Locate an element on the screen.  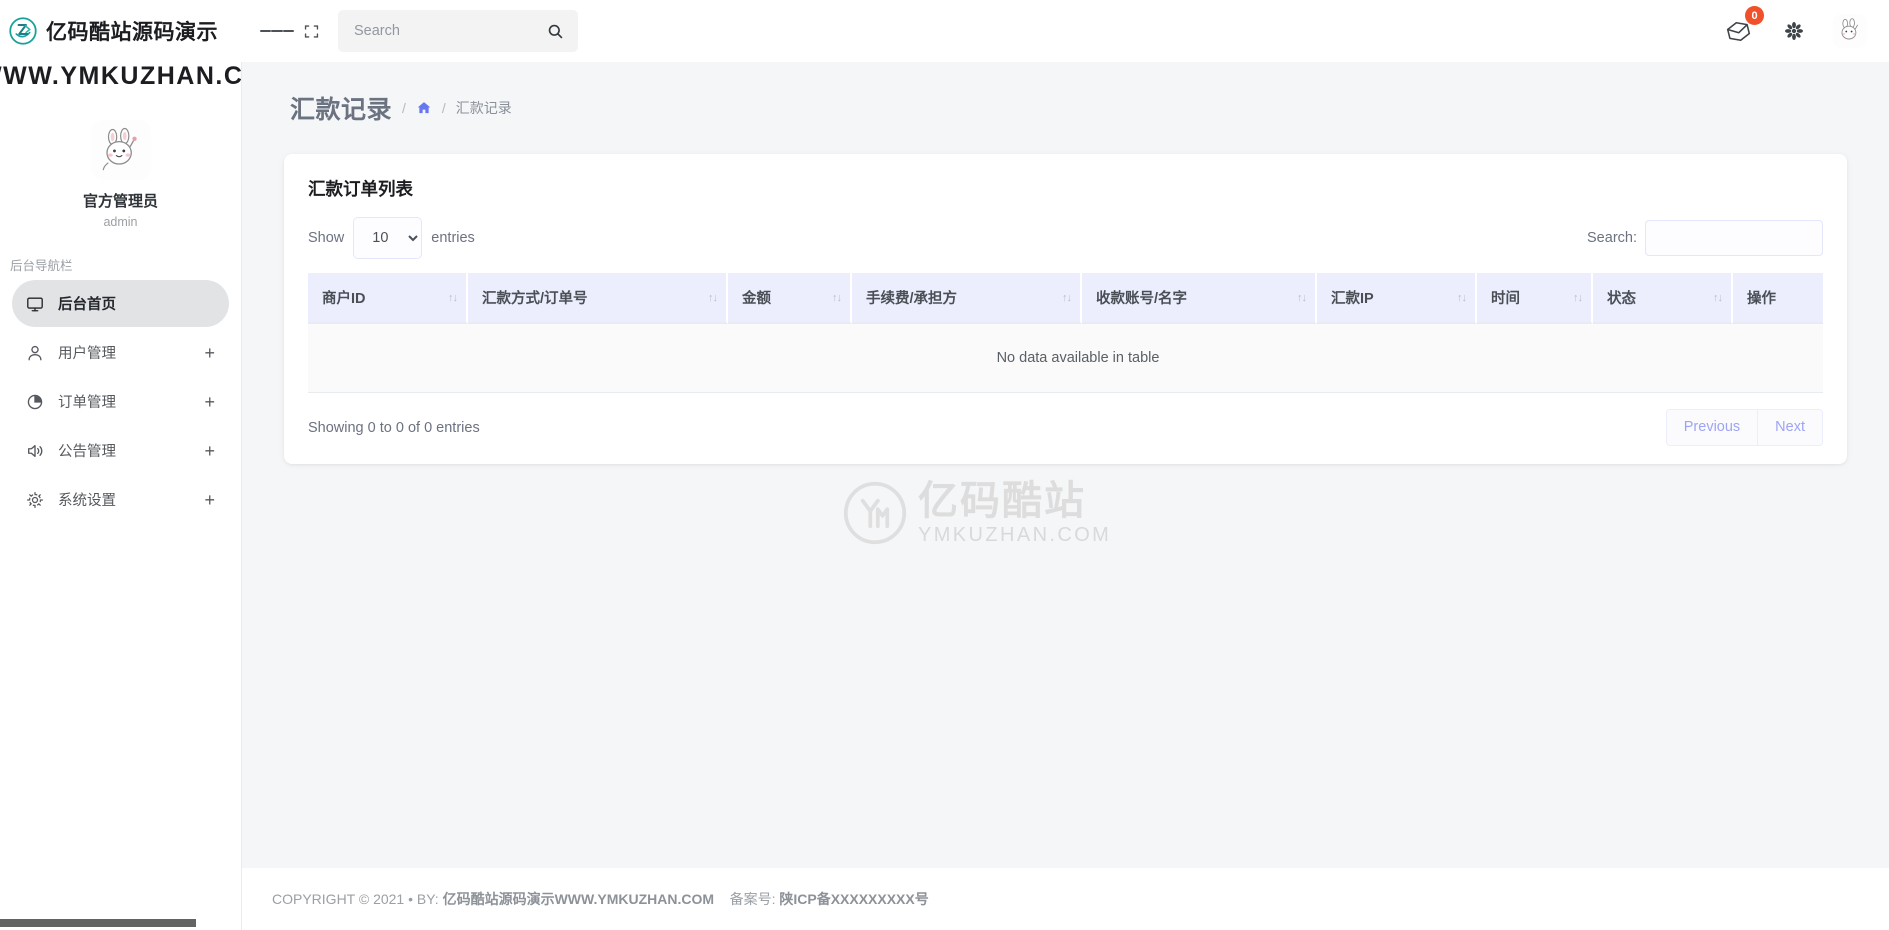
sidebar-horizontal-scrollbar is located at coordinates (98, 923).